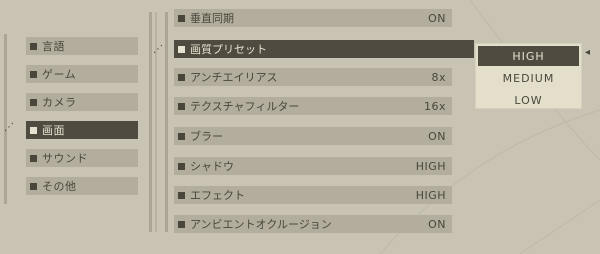 The image size is (600, 254). Describe the element at coordinates (313, 166) in the screenshot. I see `option-shadow: シャドウ HIGH` at that location.